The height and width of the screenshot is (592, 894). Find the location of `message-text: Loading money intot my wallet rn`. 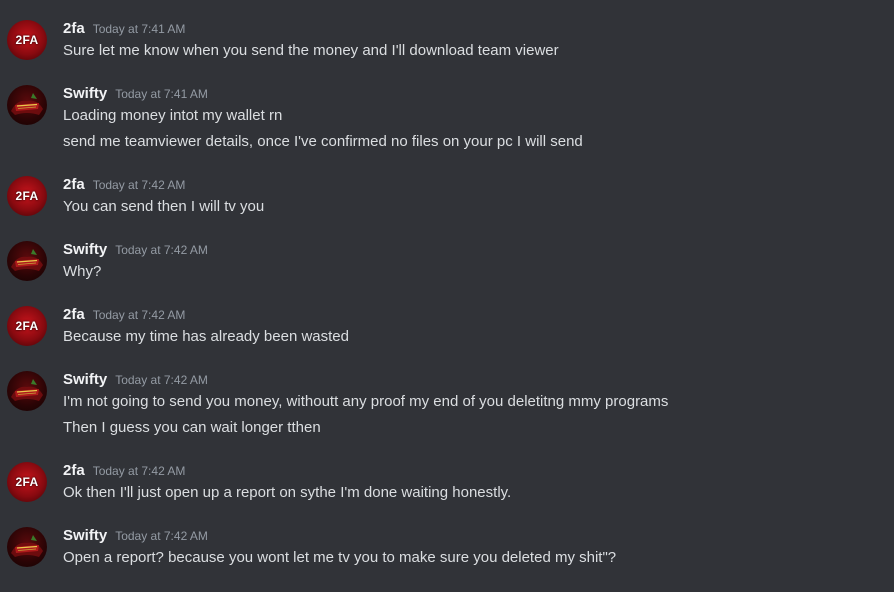

message-text: Loading money intot my wallet rn is located at coordinates (173, 115).